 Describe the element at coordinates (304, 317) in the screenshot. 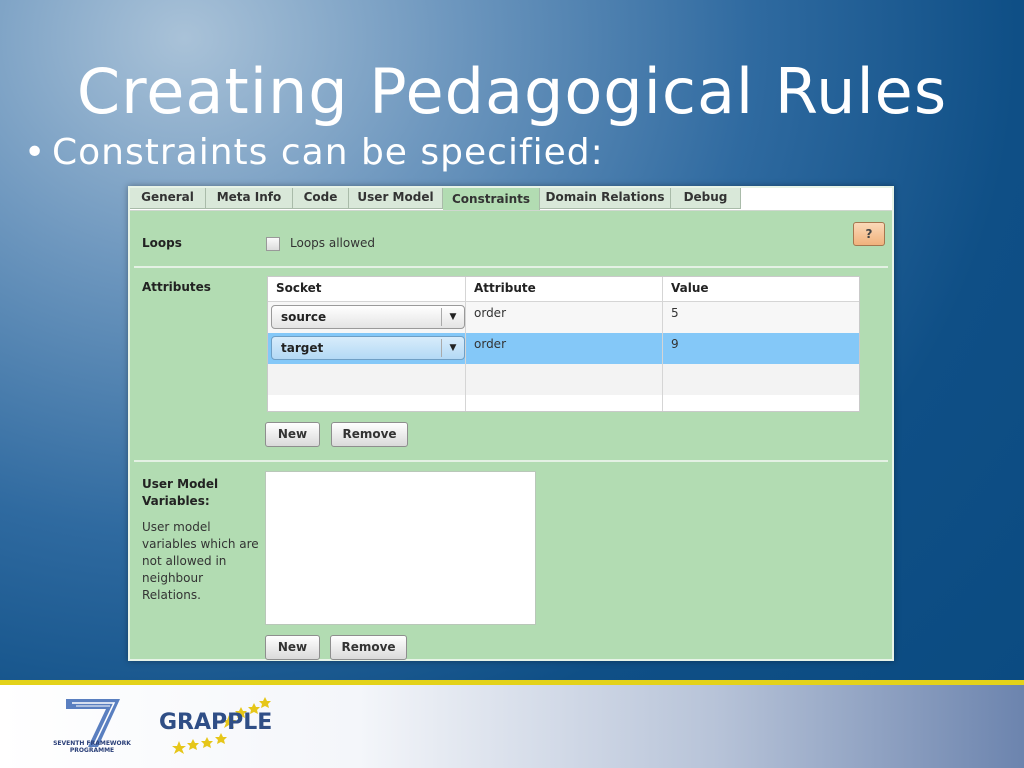

I see `socket-dropdown-value: source` at that location.